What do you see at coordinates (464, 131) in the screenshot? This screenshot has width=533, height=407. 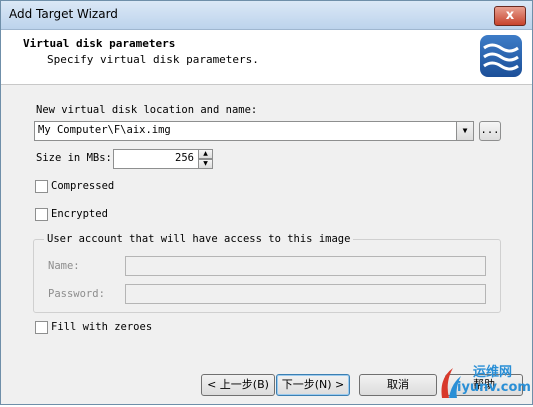 I see `chevron-down-icon: ▼` at bounding box center [464, 131].